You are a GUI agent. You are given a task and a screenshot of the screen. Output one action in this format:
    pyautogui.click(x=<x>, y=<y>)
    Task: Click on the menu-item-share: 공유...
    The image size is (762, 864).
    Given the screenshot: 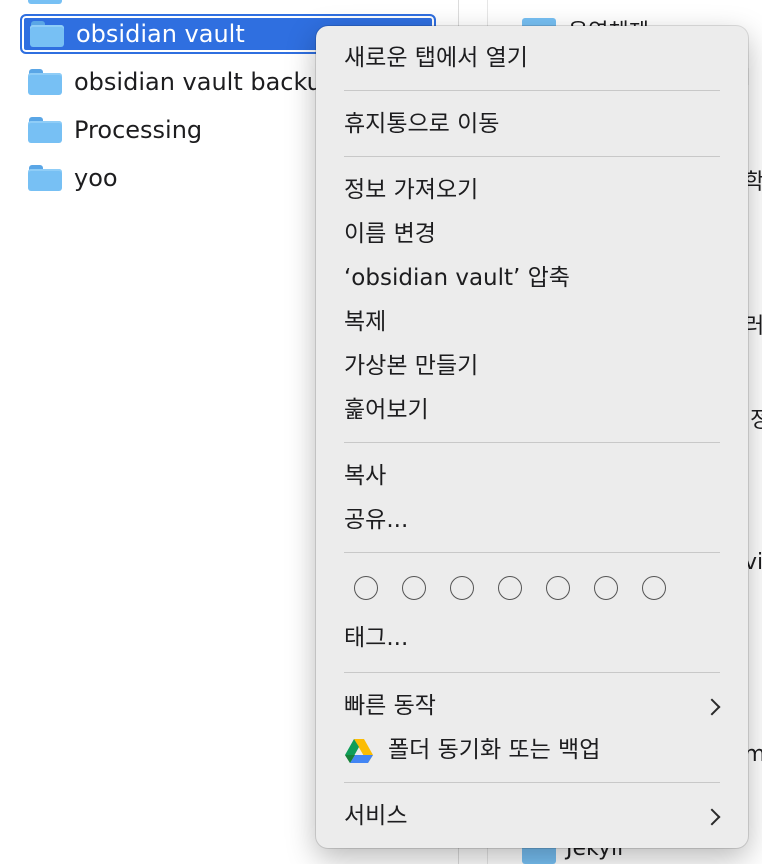 What is the action you would take?
    pyautogui.click(x=376, y=520)
    